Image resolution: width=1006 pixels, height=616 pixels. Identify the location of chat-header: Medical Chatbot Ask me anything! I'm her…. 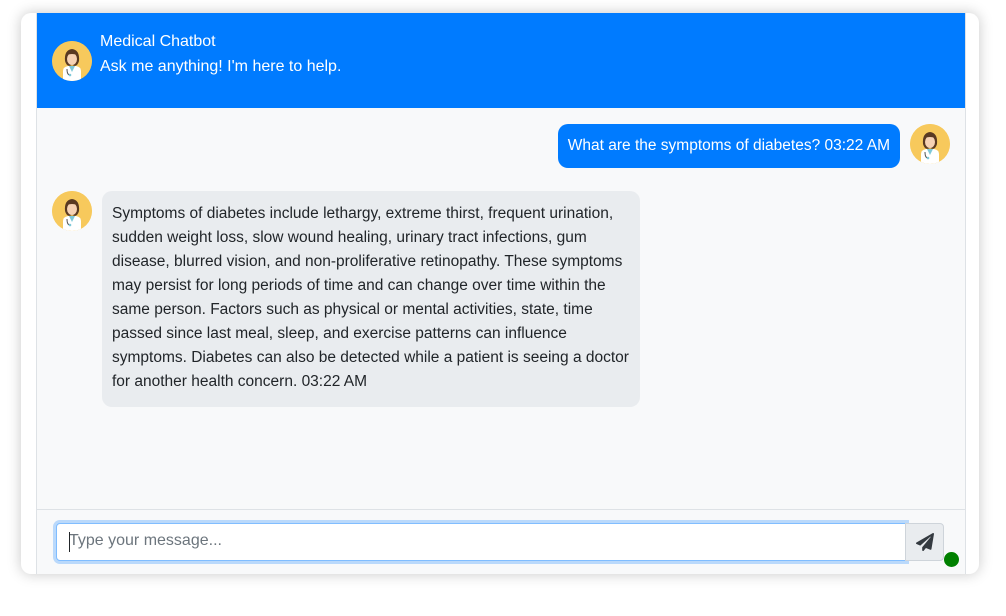
(501, 60).